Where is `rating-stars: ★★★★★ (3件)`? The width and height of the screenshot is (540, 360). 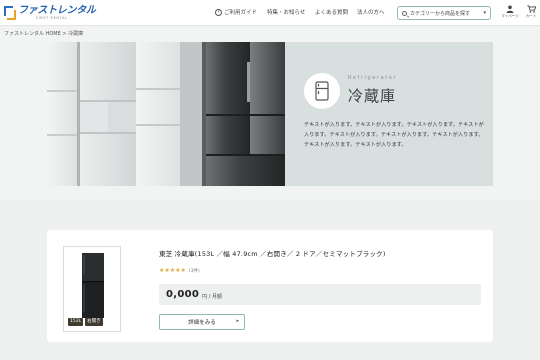
rating-stars: ★★★★★ (3件) is located at coordinates (179, 270).